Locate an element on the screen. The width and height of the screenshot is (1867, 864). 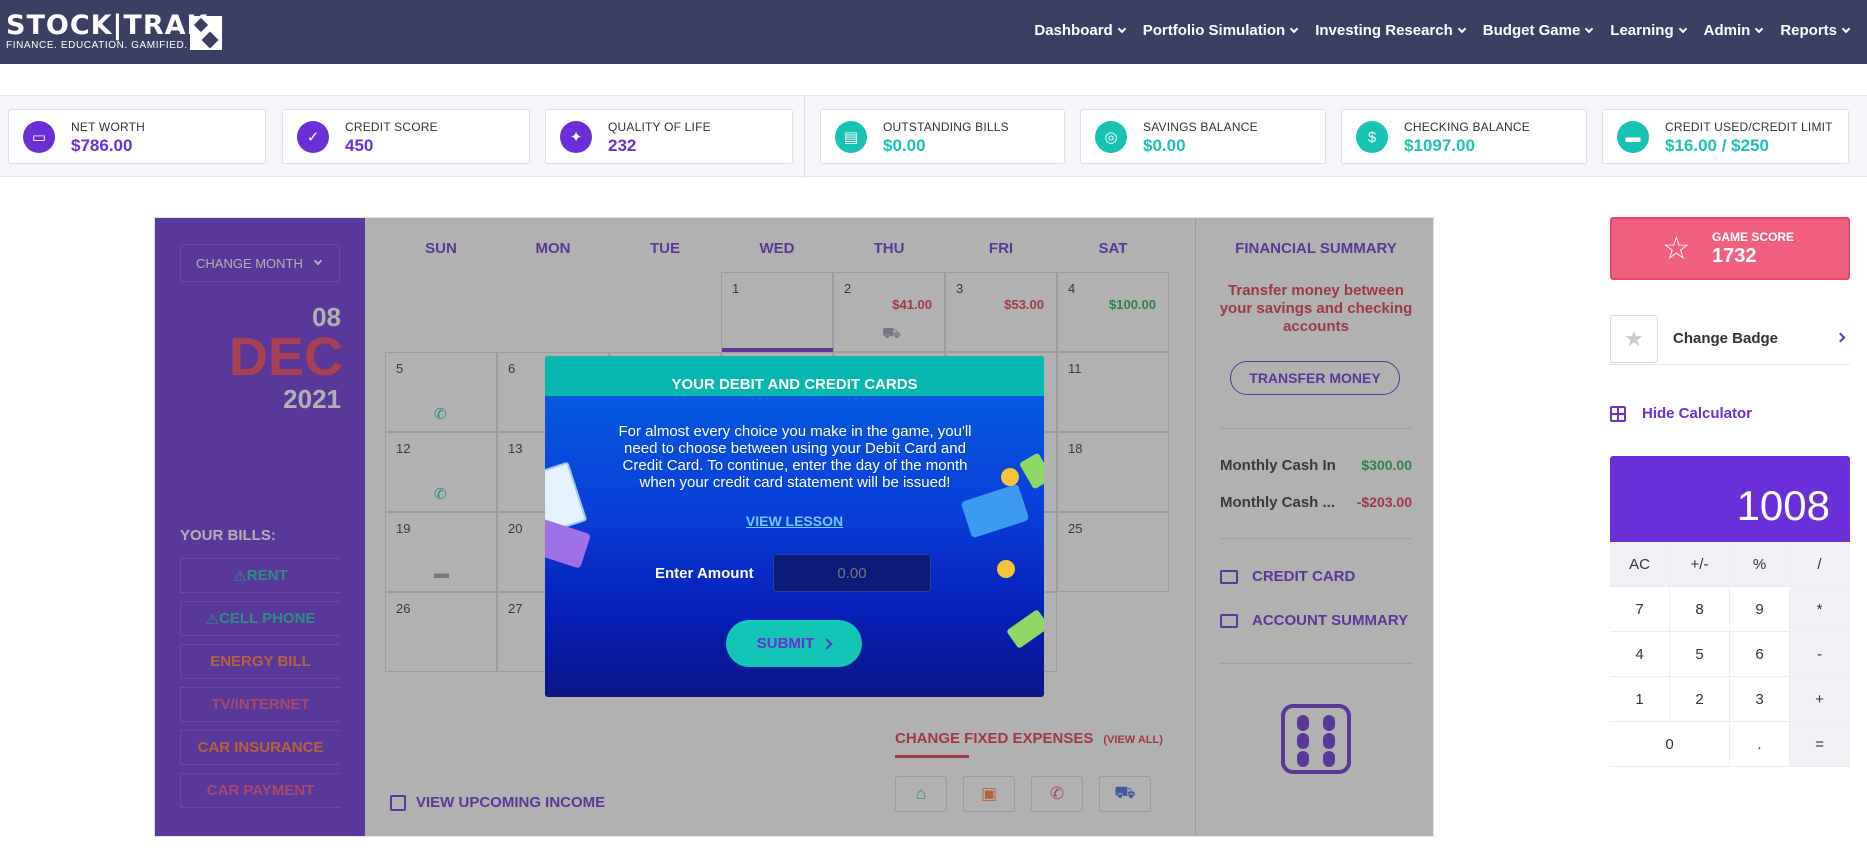
game-score-card: ☆ GAME SCORE 1732 is located at coordinates (1730, 248).